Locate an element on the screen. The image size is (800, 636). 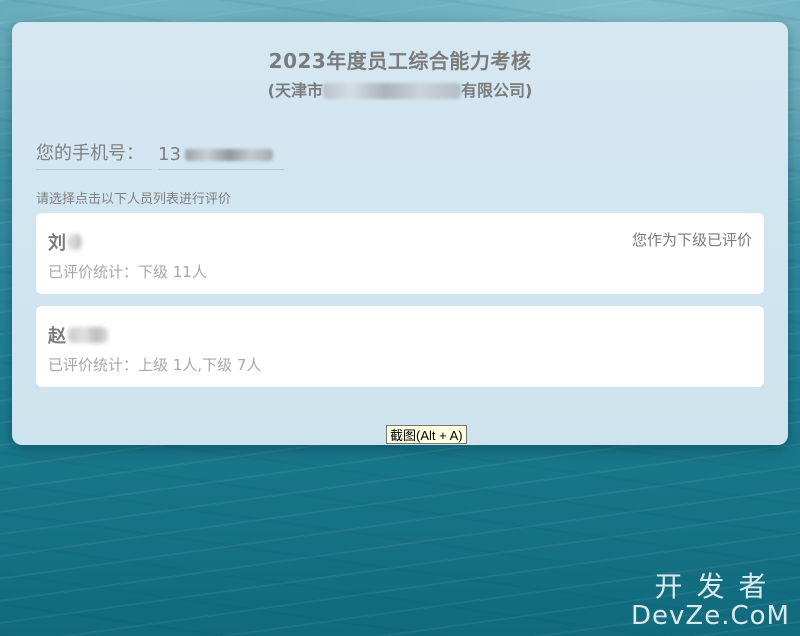
phone-value-prefix: 13 is located at coordinates (169, 154).